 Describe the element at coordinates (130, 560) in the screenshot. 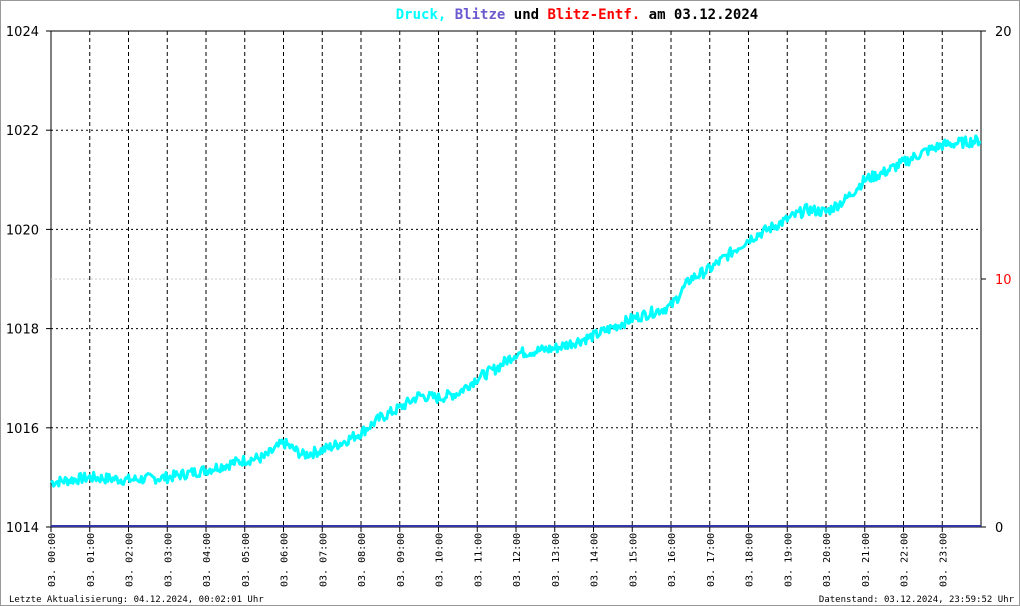

I see `x-tick-label: 03. 02:00` at that location.